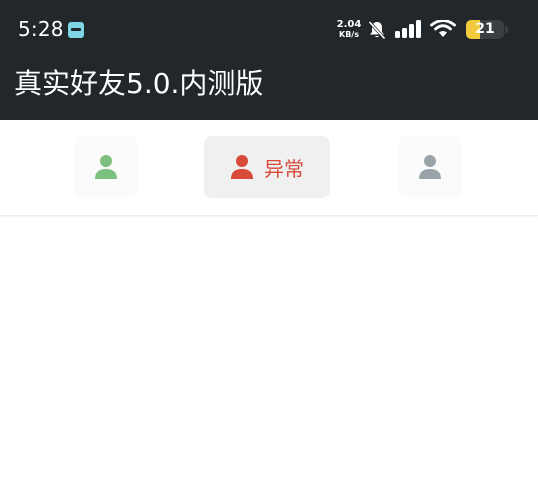 The width and height of the screenshot is (538, 502). What do you see at coordinates (443, 28) in the screenshot?
I see `wifi-icon` at bounding box center [443, 28].